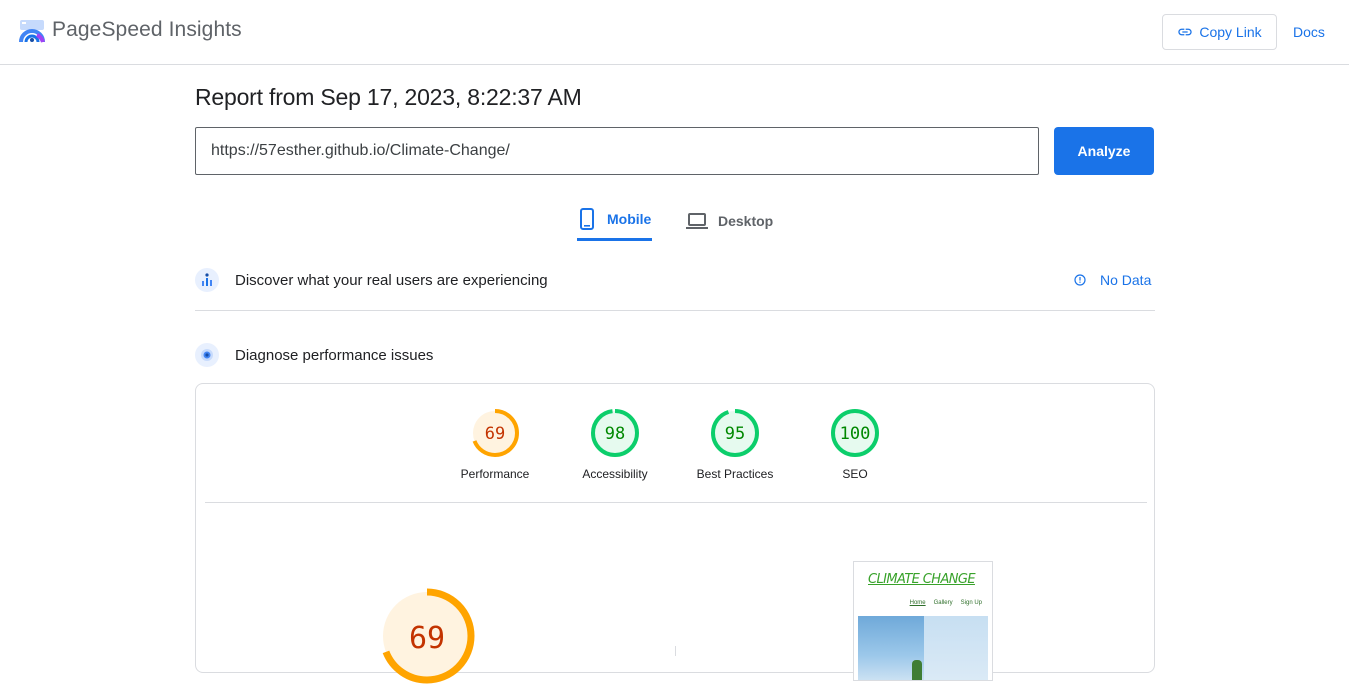 The image size is (1349, 684). What do you see at coordinates (1080, 280) in the screenshot?
I see `info-icon` at bounding box center [1080, 280].